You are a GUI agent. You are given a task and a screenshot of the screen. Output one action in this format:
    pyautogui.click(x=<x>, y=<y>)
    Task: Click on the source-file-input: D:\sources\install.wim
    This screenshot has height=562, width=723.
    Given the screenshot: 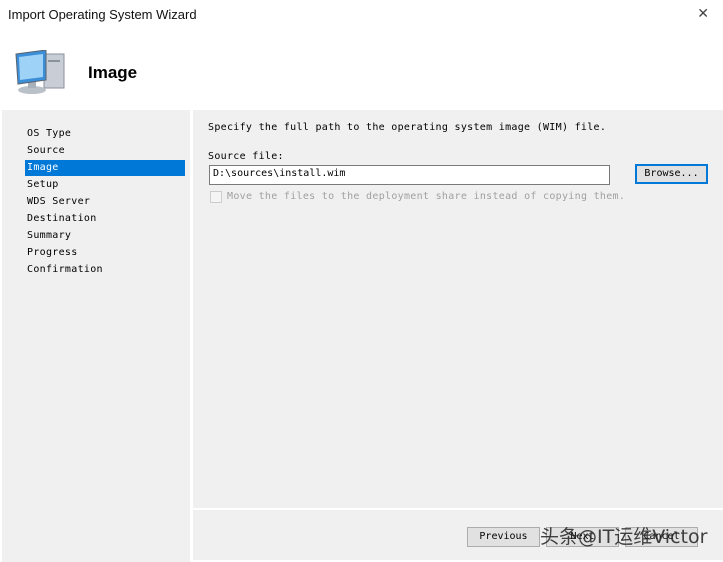 What is the action you would take?
    pyautogui.click(x=409, y=175)
    